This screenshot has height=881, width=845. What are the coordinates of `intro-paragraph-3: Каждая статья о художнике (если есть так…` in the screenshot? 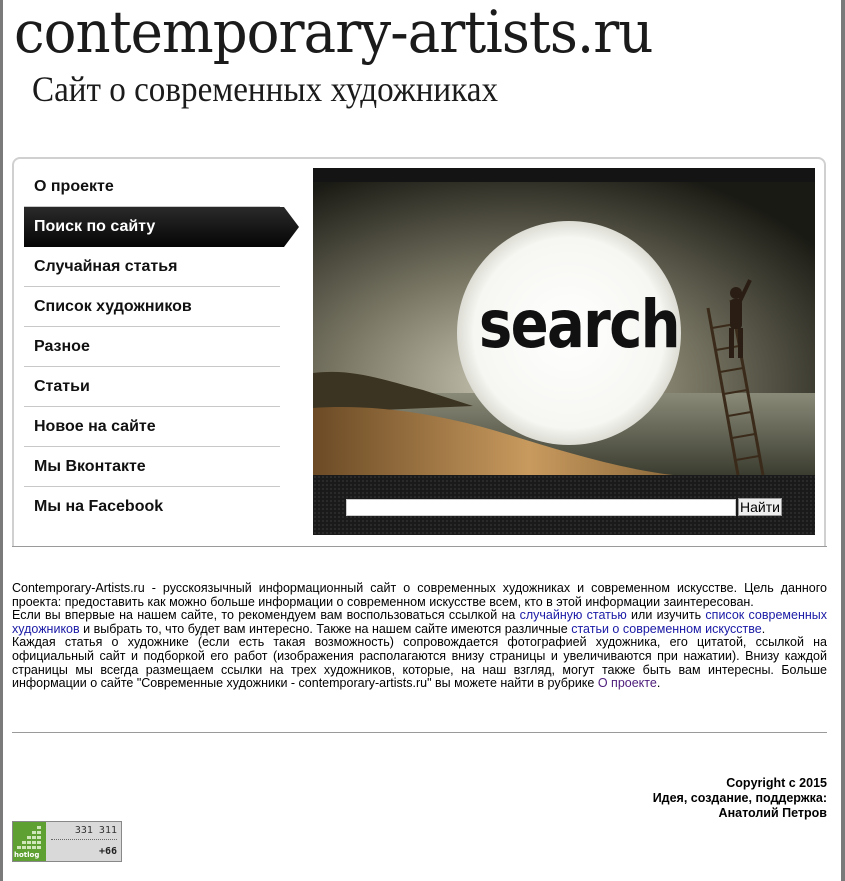 It's located at (419, 663).